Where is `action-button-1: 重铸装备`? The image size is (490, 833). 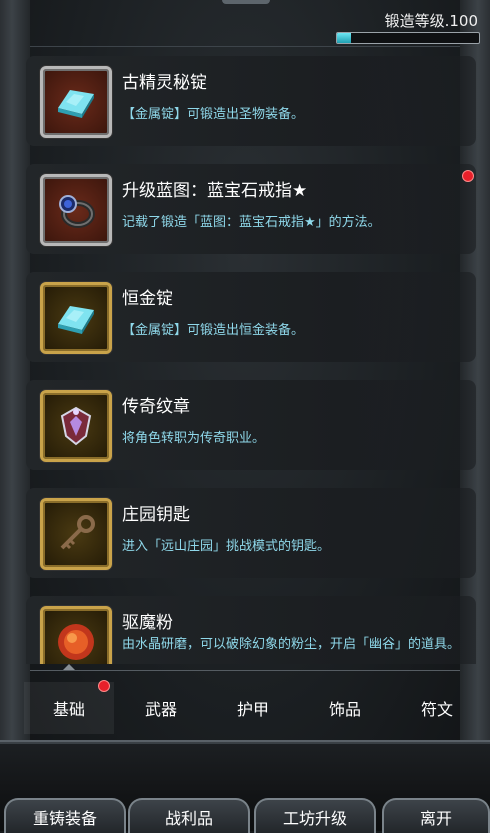 action-button-1: 重铸装备 is located at coordinates (65, 815).